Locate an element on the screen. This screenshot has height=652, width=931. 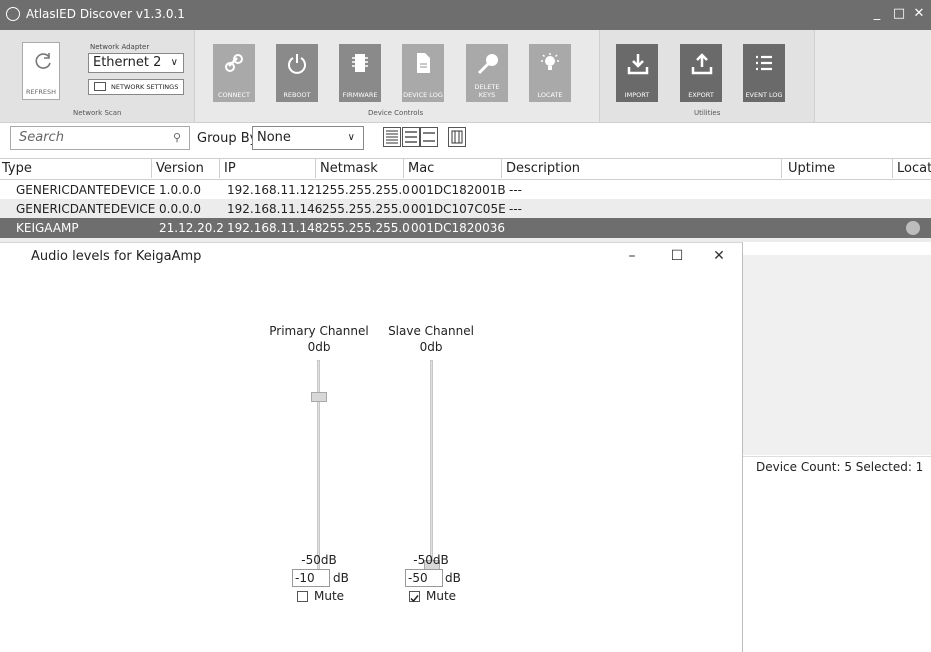
column-header-uptime: Uptime is located at coordinates (811, 168).